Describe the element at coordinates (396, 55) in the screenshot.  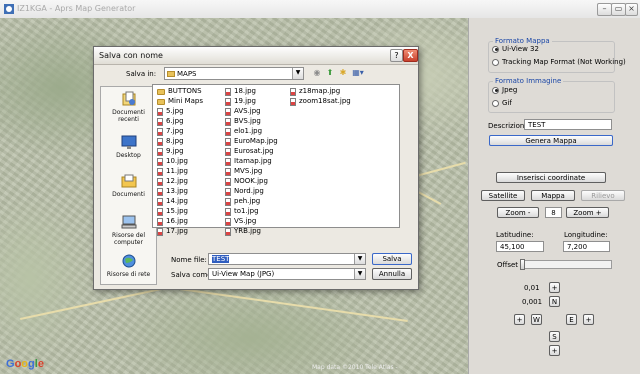
I see `help-button: ?` at that location.